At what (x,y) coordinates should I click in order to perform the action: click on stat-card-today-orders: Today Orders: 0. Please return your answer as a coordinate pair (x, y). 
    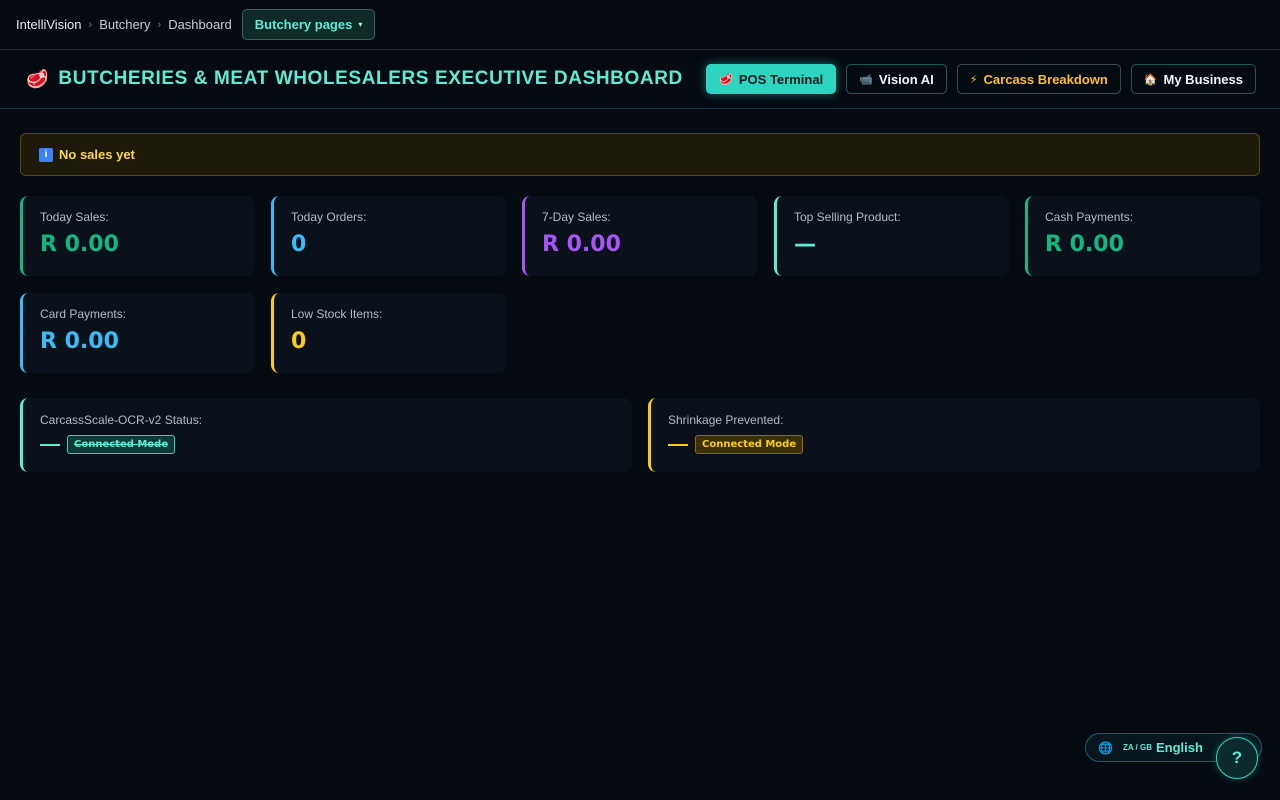
    Looking at the image, I should click on (388, 236).